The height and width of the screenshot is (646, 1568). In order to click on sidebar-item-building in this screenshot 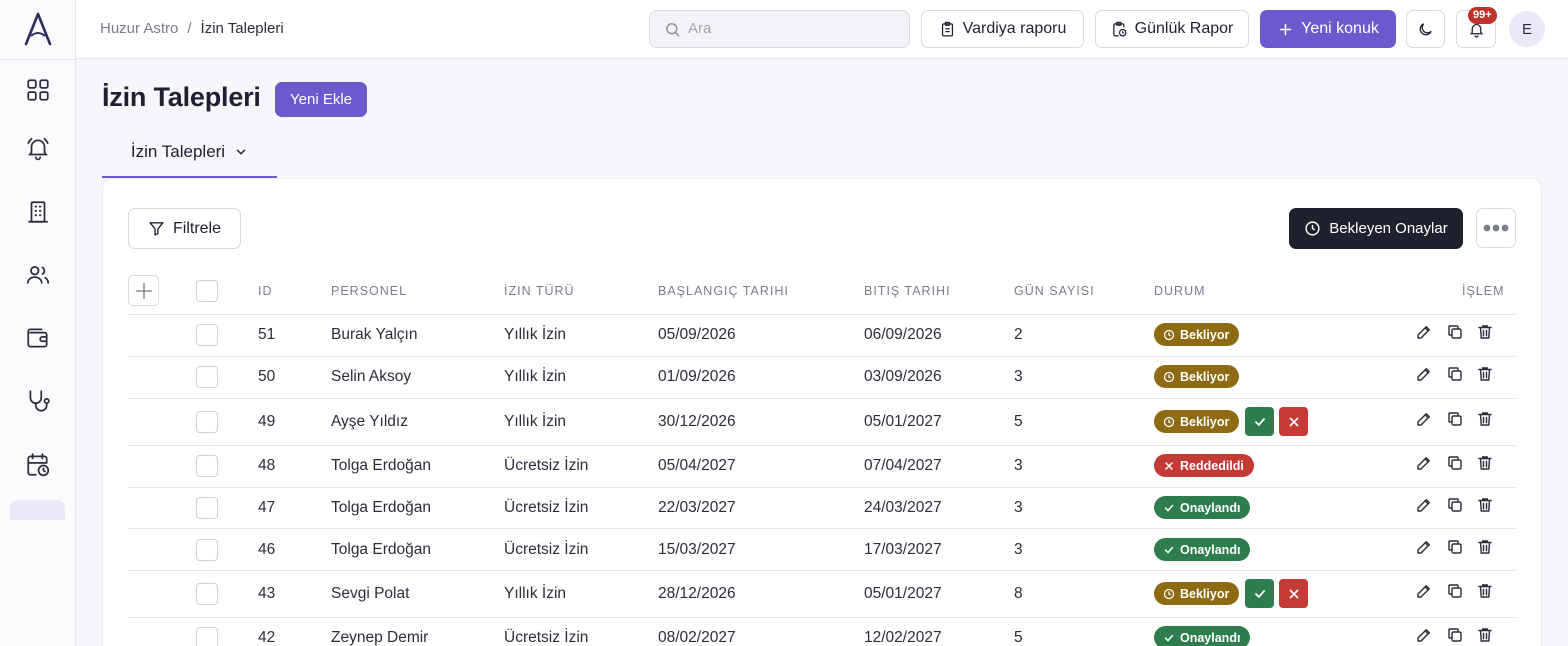, I will do `click(38, 212)`.